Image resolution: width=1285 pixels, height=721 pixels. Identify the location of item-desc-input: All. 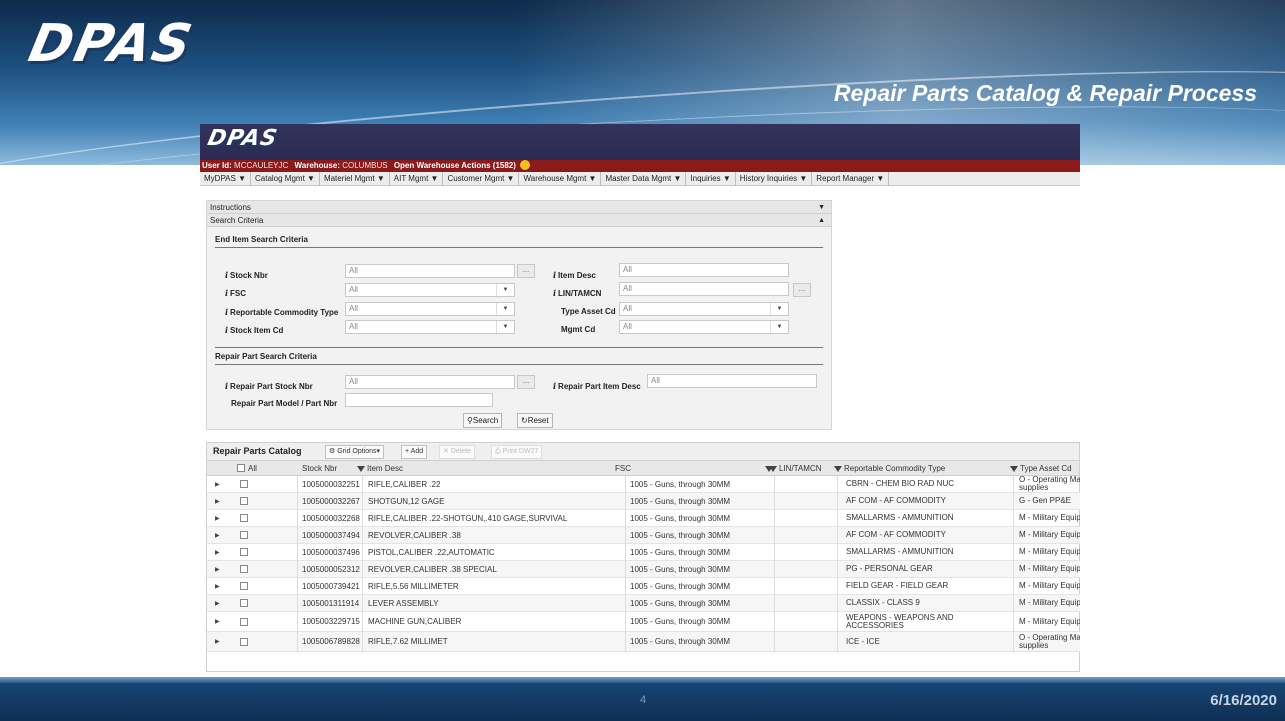
(704, 270).